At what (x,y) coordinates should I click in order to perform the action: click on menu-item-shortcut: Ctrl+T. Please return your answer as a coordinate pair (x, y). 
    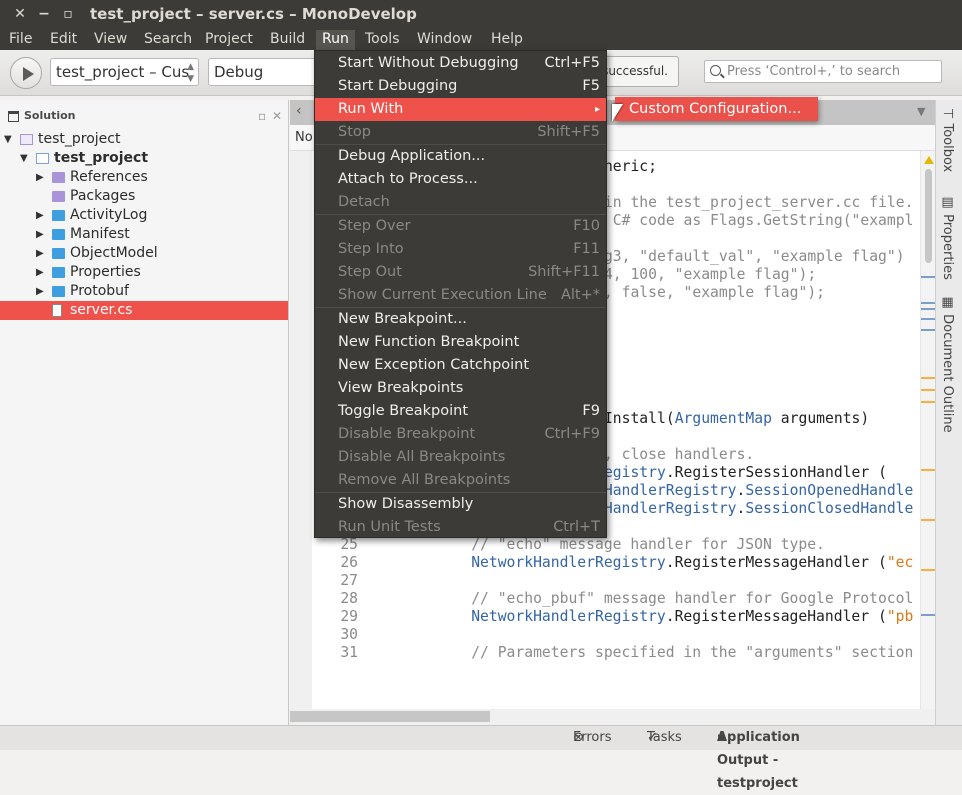
    Looking at the image, I should click on (576, 527).